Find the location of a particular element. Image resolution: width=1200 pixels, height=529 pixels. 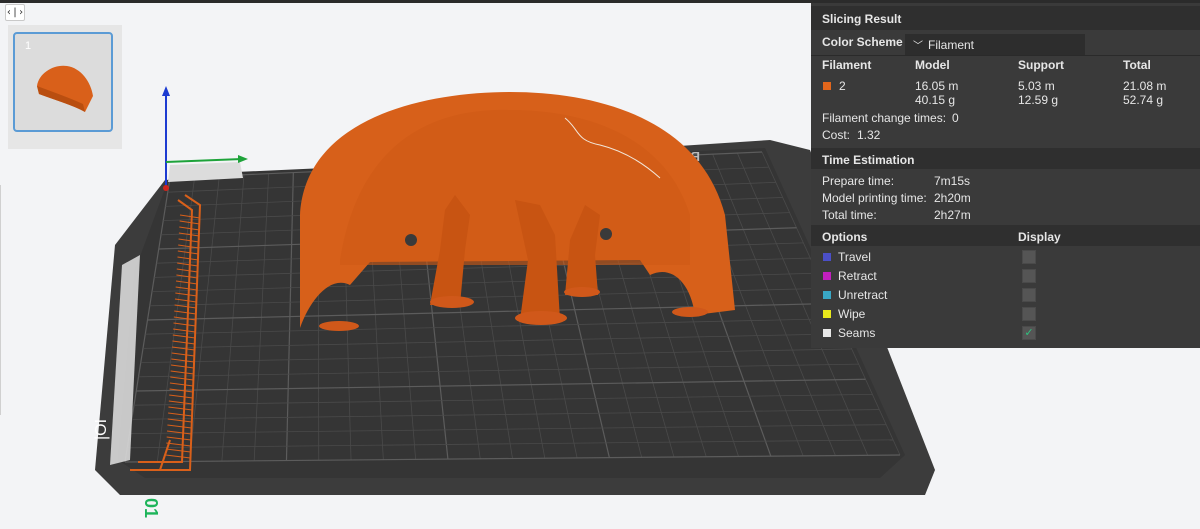

slicing-result-title: Slicing Result is located at coordinates (862, 19).